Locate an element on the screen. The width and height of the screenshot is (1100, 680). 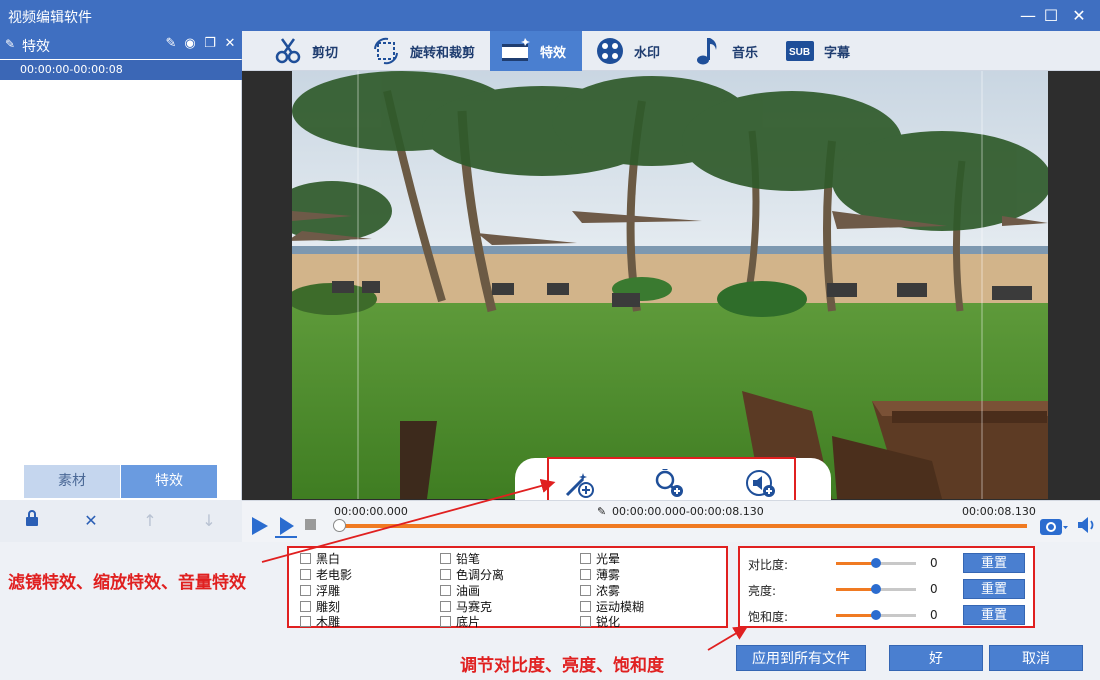
adjust-annotation: 调节对比度、亮度、饱和度 is located at coordinates (562, 666).